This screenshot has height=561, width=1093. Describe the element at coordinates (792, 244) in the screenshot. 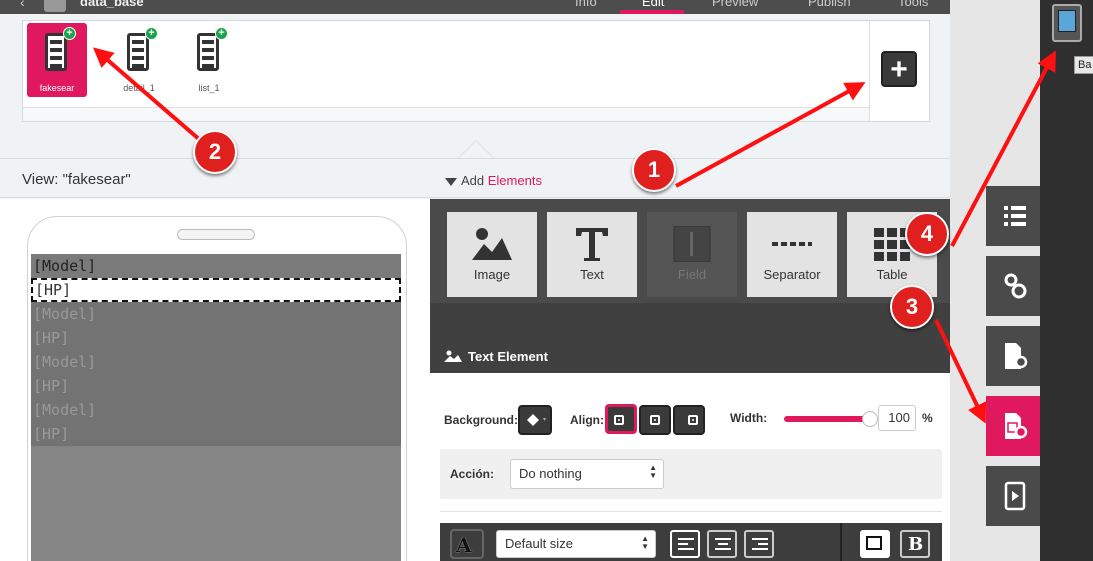

I see `separator-icon` at that location.